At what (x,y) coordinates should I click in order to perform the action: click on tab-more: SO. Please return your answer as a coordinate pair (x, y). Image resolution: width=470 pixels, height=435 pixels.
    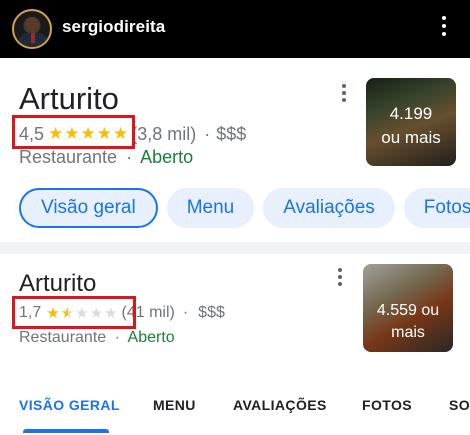
    Looking at the image, I should click on (459, 405).